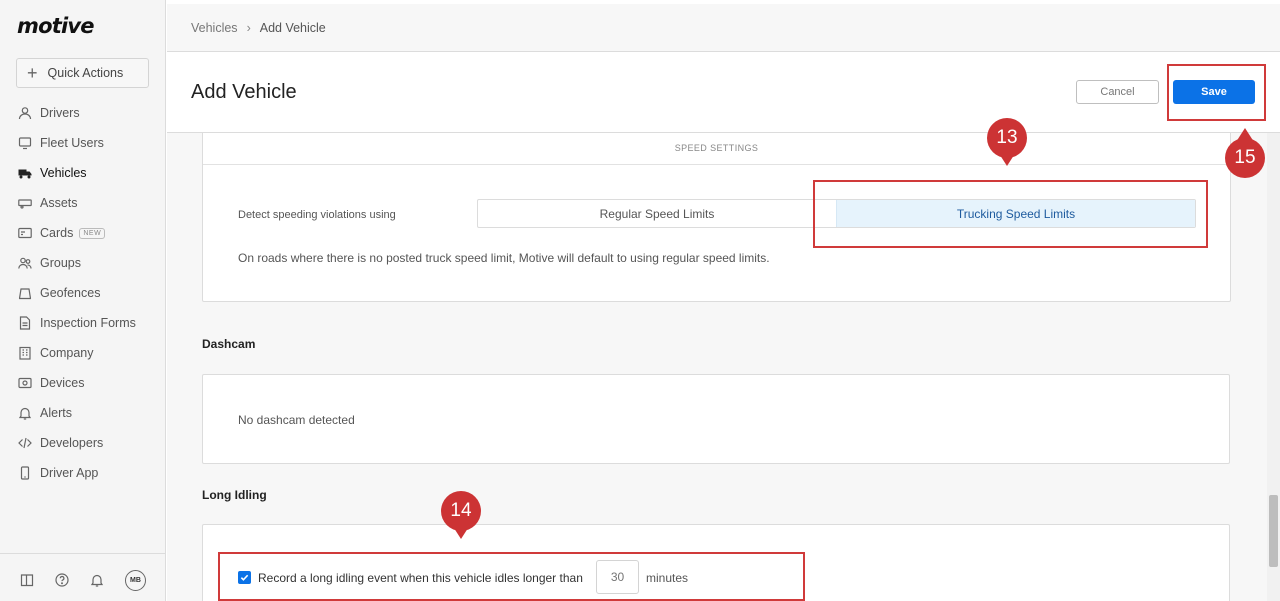  I want to click on sidebar-item-label: Assets, so click(59, 203).